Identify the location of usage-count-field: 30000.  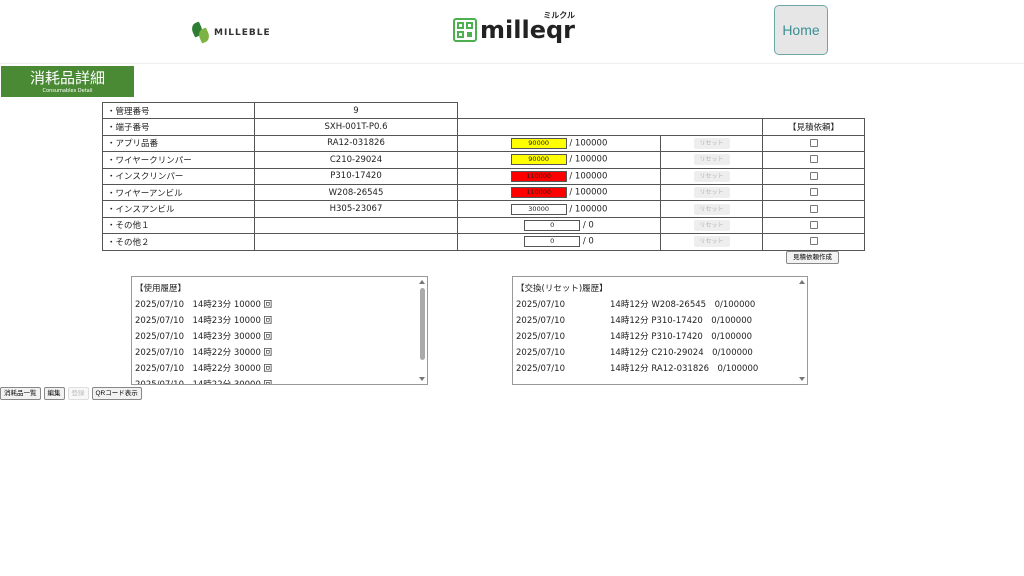
(538, 209).